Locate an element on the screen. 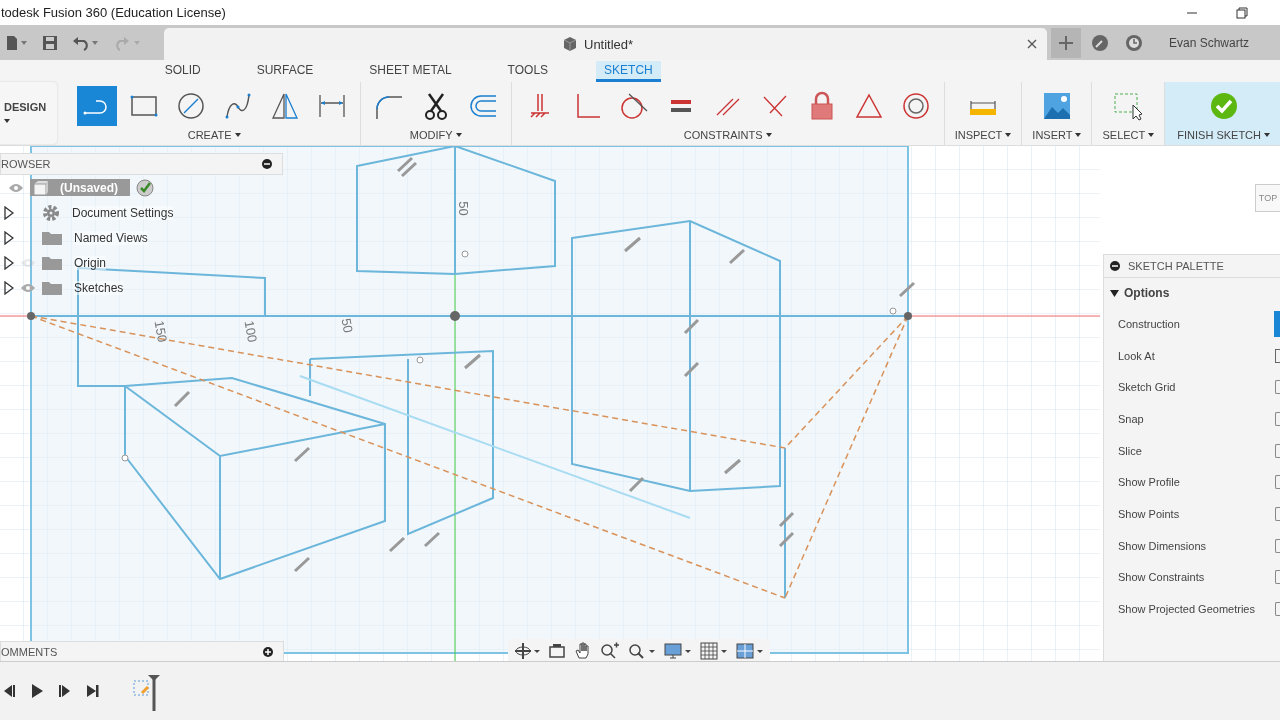 Image resolution: width=1280 pixels, height=720 pixels. play-icon is located at coordinates (37, 691).